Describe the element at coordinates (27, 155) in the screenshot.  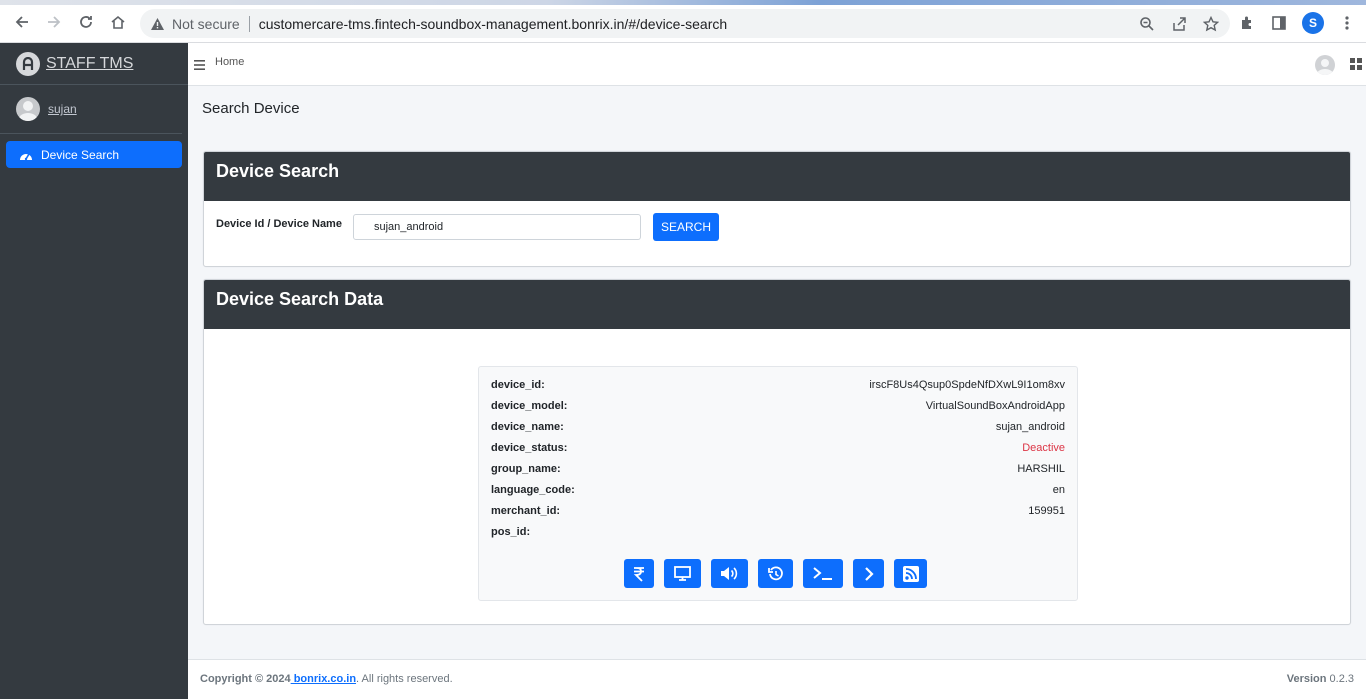
I see `dashboard-gauge-icon` at that location.